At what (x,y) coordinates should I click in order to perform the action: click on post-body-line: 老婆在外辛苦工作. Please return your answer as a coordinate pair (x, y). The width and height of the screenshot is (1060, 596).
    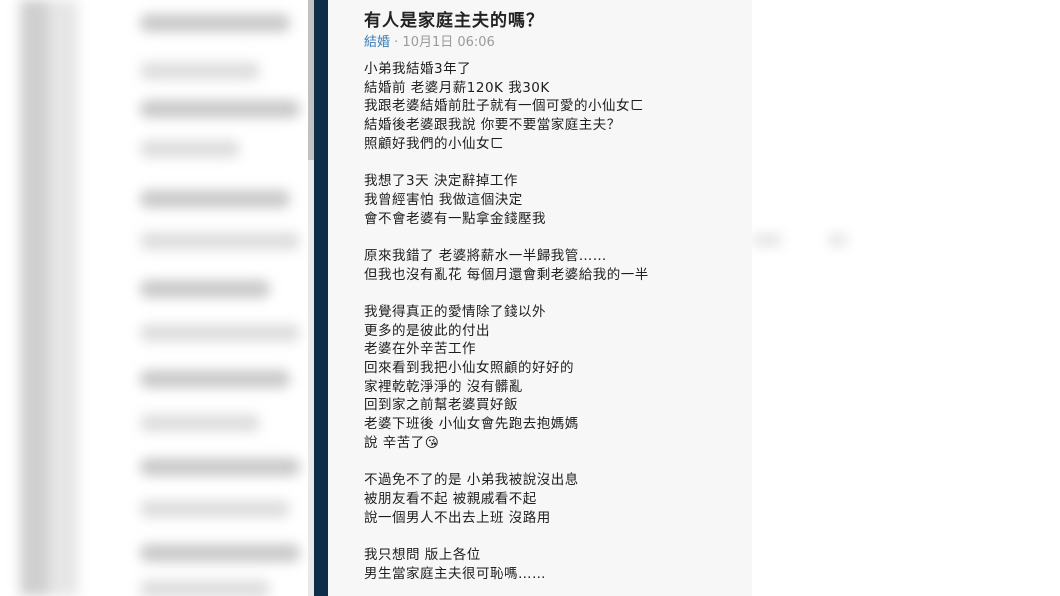
    Looking at the image, I should click on (420, 349).